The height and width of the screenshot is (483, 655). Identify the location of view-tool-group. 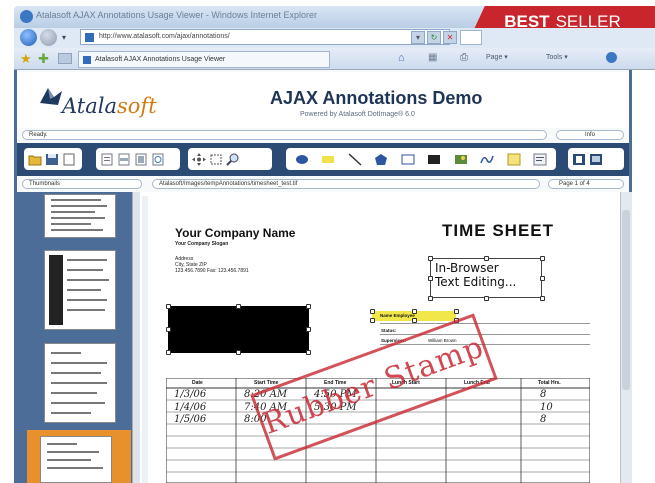
(596, 159).